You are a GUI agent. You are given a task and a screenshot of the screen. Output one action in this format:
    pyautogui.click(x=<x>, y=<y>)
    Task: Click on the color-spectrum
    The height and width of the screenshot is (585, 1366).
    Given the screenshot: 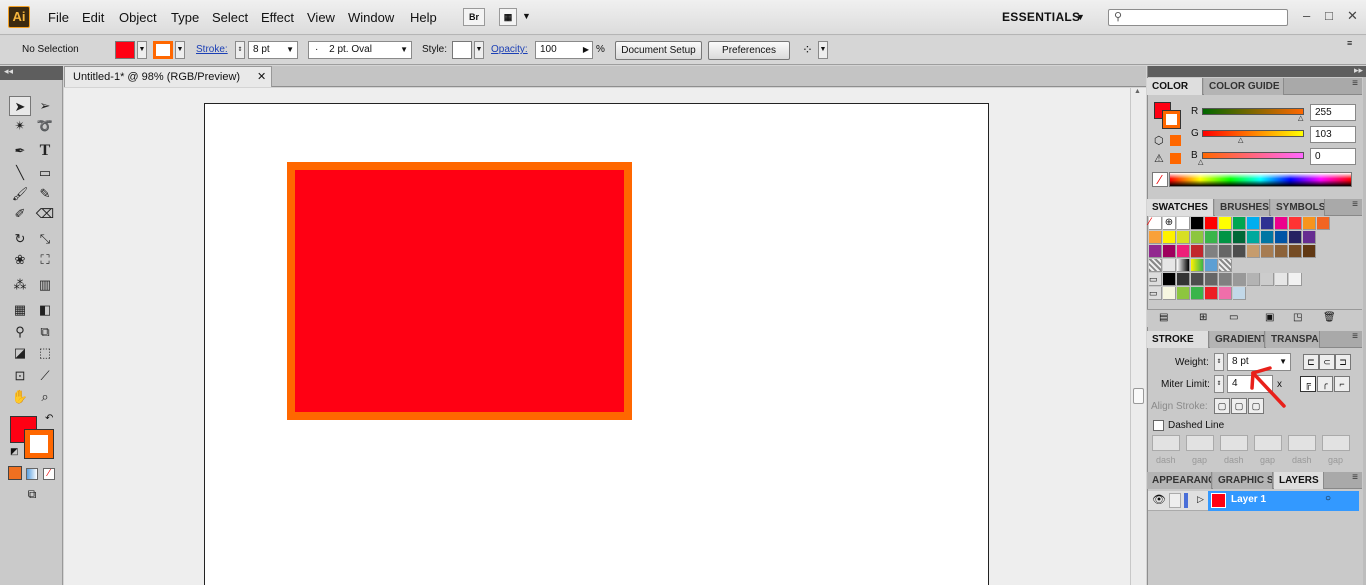 What is the action you would take?
    pyautogui.click(x=1260, y=179)
    